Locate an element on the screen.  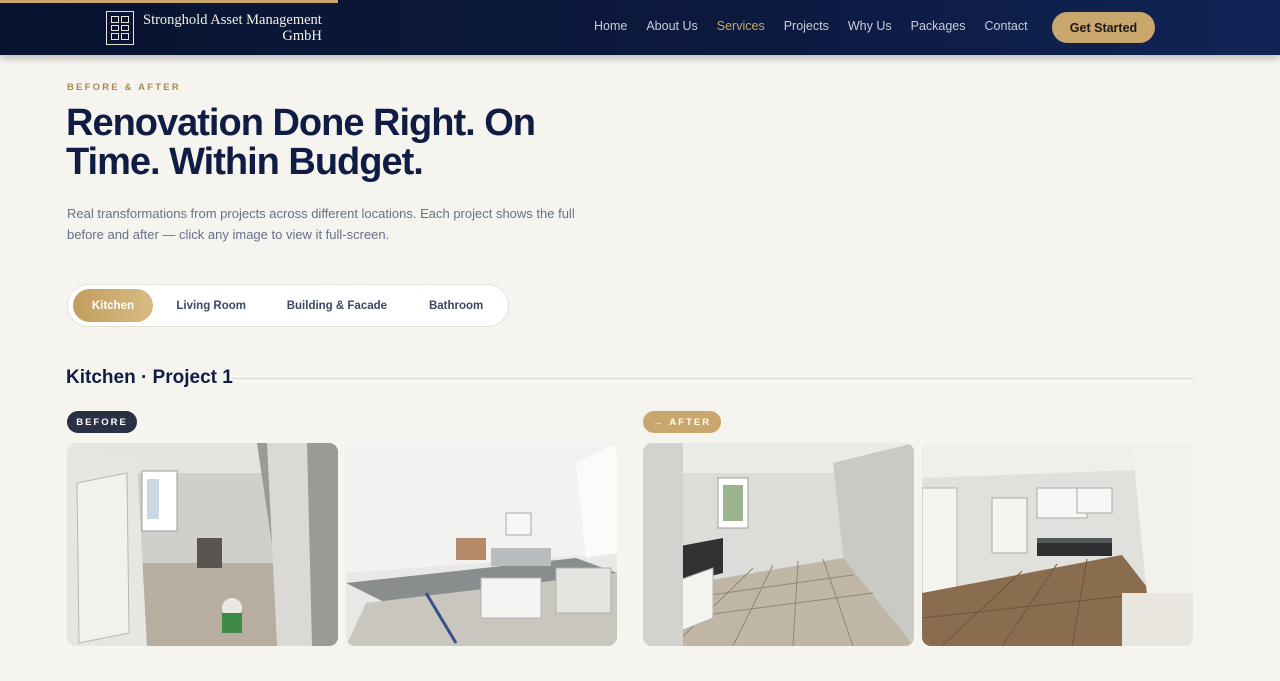
section-divider is located at coordinates (713, 378).